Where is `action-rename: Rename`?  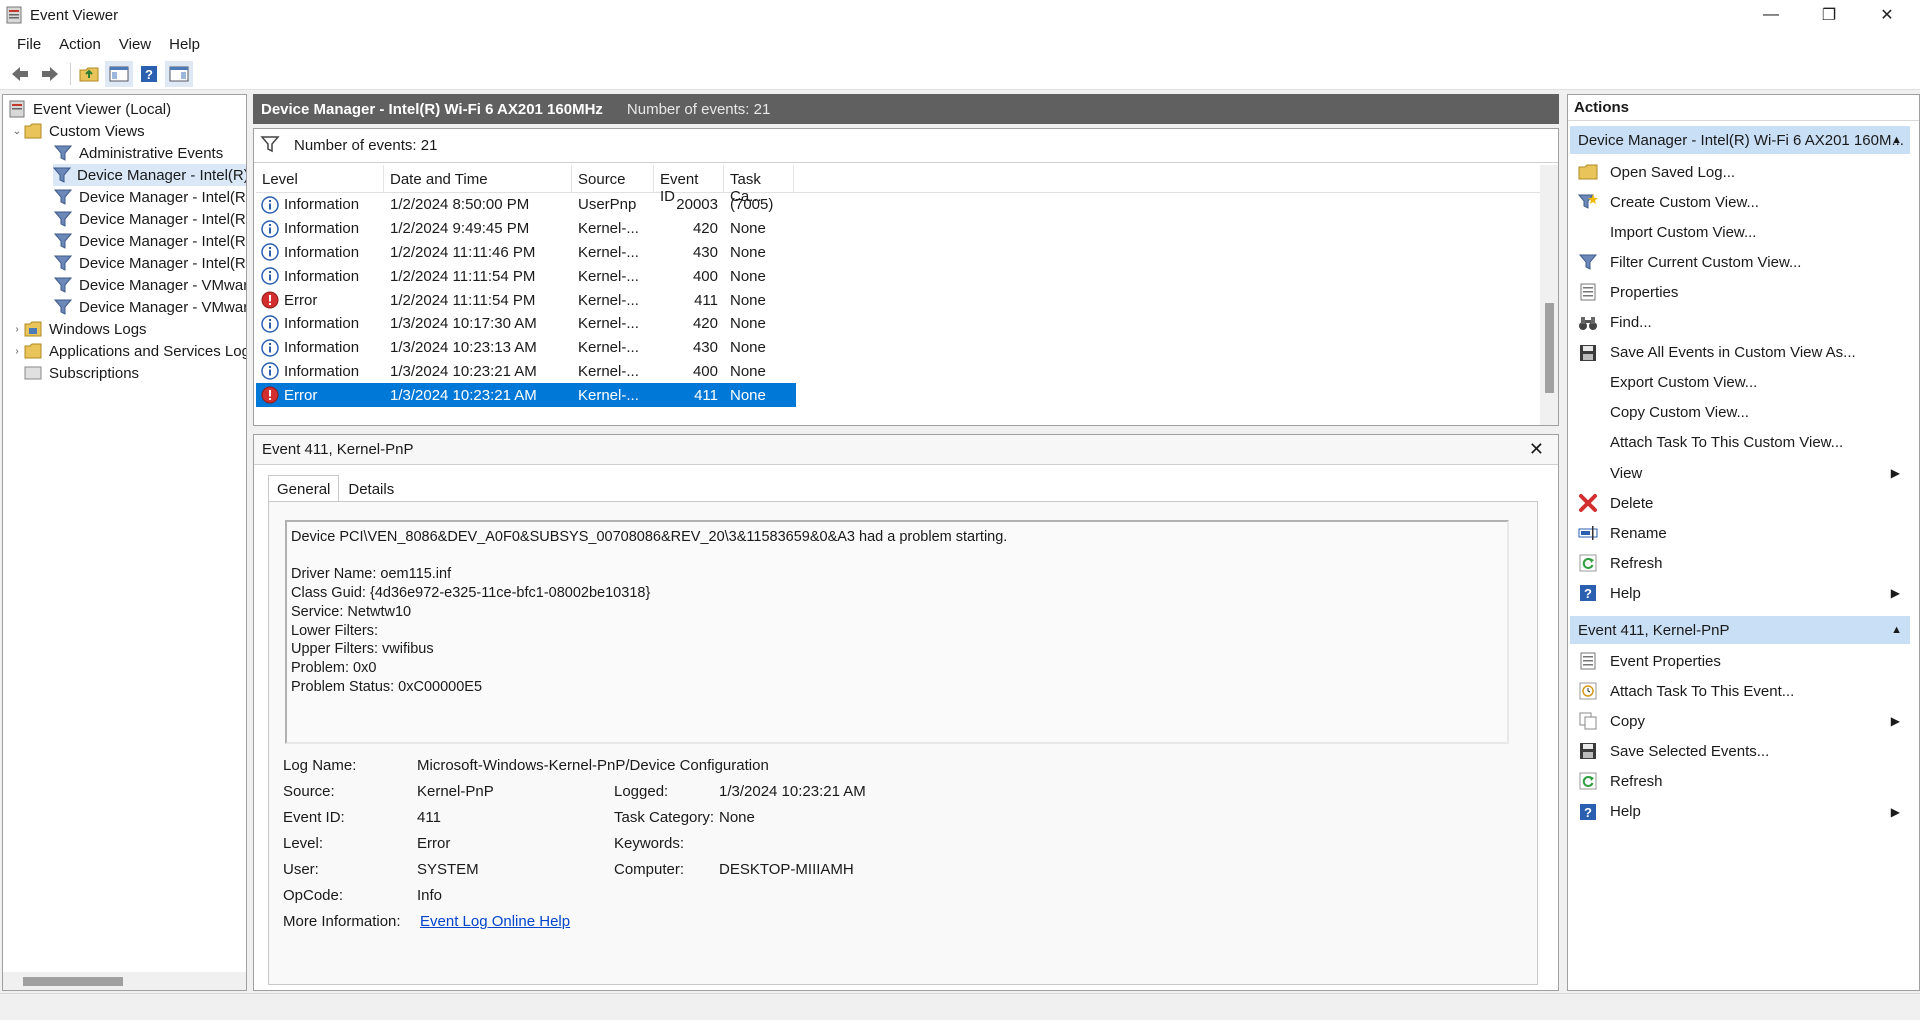
action-rename: Rename is located at coordinates (1738, 533).